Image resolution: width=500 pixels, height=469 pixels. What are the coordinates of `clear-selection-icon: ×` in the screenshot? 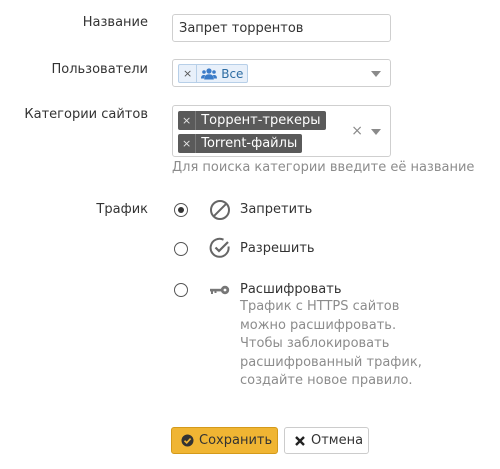 It's located at (357, 131).